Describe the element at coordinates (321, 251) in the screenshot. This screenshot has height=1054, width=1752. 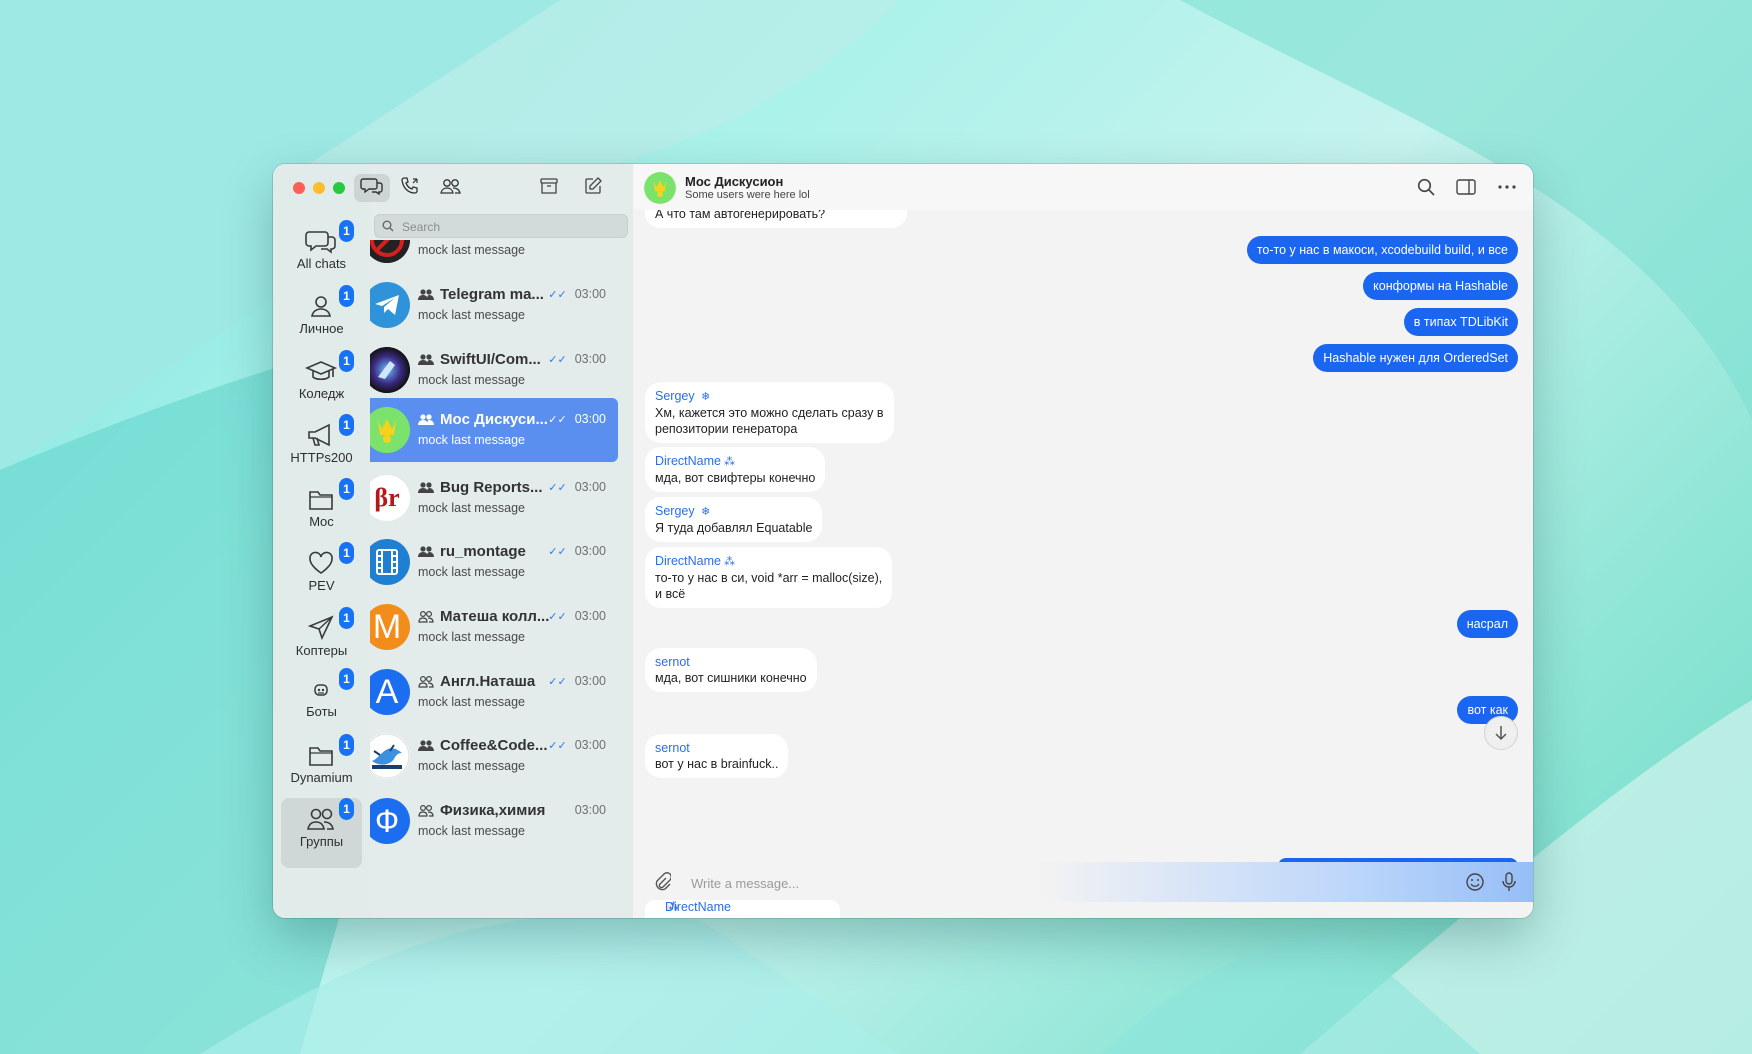
I see `folder-all-chats: All chats 1` at that location.